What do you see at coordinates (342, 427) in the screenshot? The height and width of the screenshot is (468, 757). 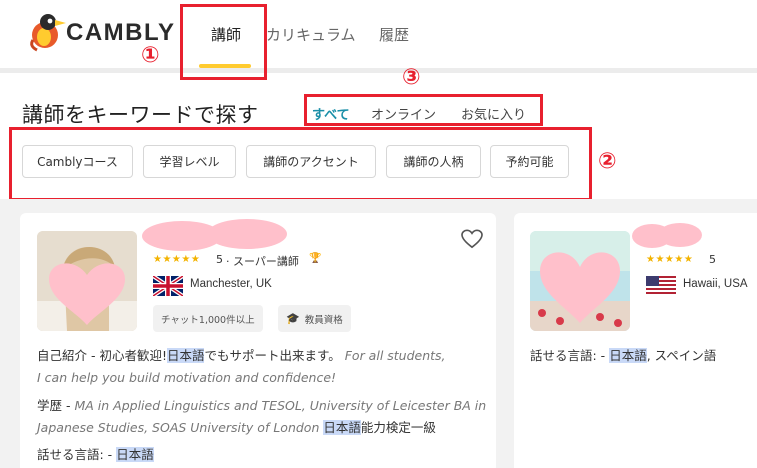 I see `education-highlight: 日本語` at bounding box center [342, 427].